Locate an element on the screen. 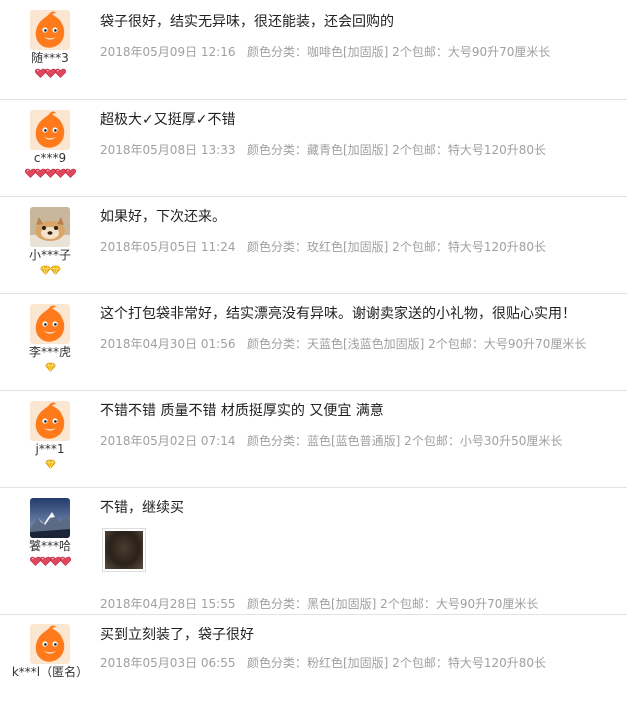 The width and height of the screenshot is (627, 705). dog-photo-avatar is located at coordinates (50, 227).